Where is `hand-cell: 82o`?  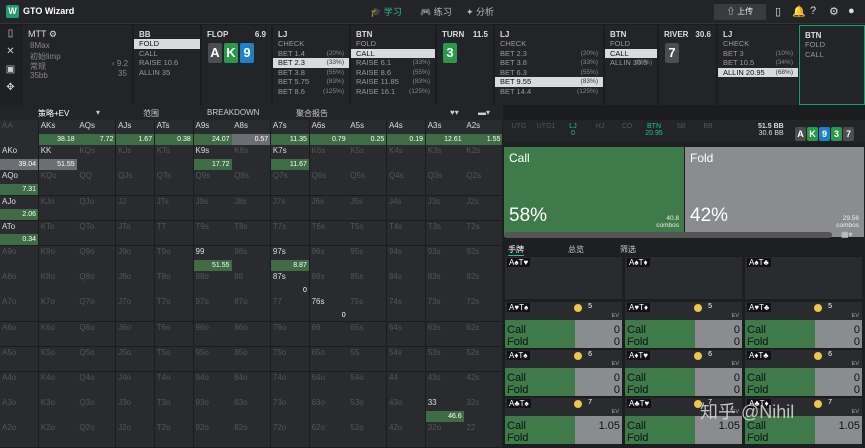
hand-cell: 82o is located at coordinates (252, 435).